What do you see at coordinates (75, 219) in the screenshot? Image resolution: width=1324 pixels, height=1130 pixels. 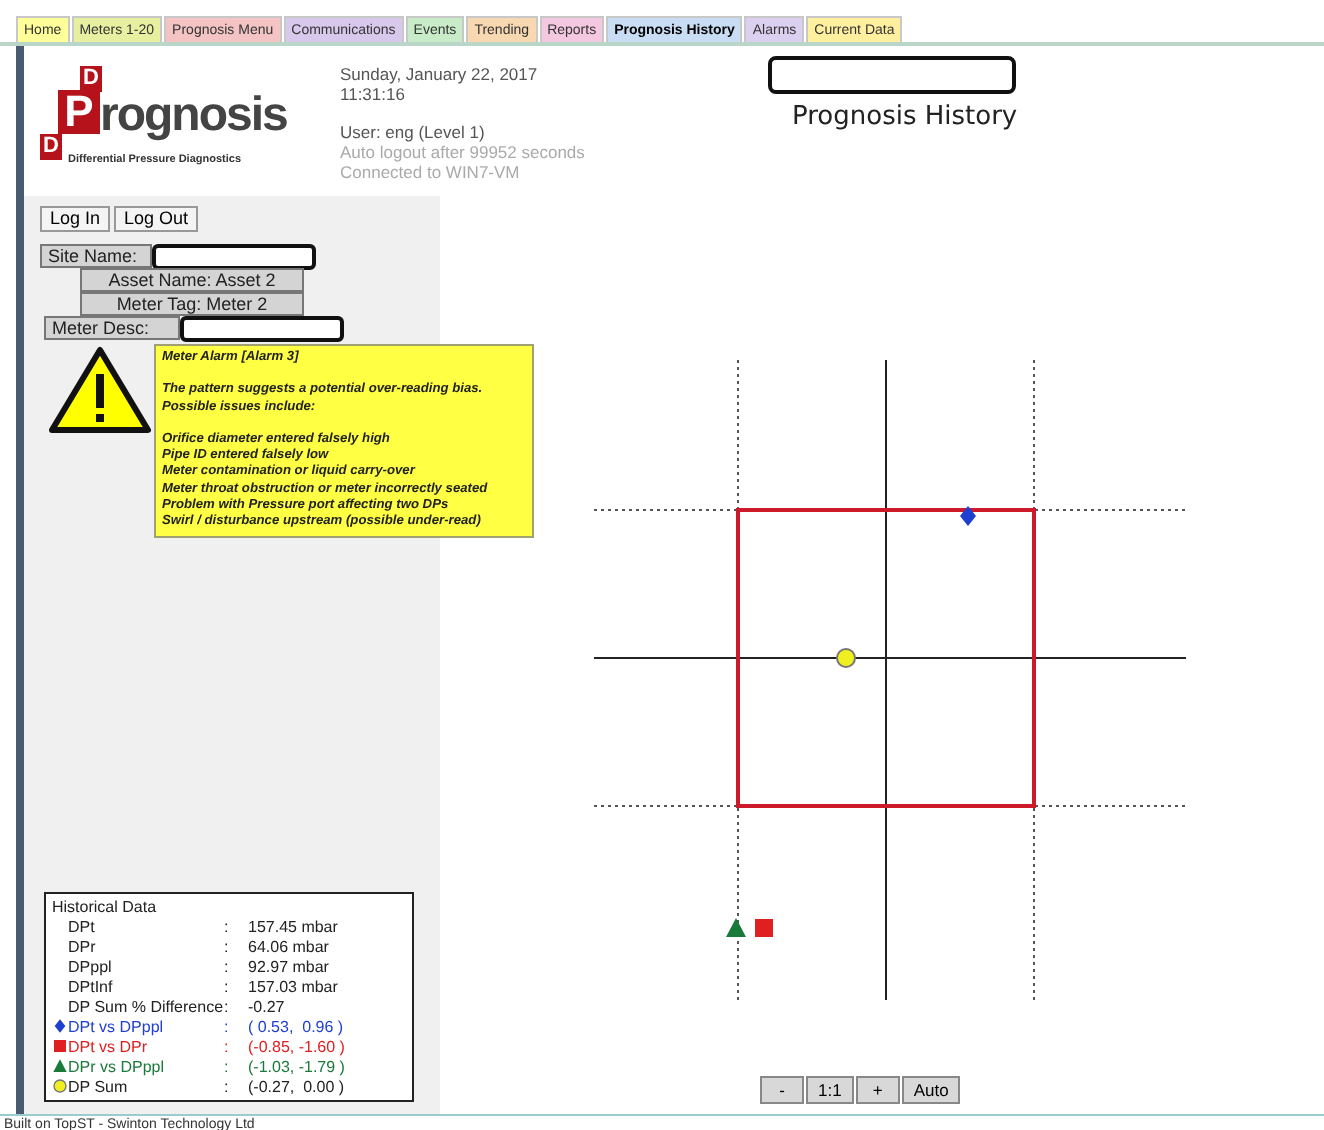 I see `auth-button: Log In` at bounding box center [75, 219].